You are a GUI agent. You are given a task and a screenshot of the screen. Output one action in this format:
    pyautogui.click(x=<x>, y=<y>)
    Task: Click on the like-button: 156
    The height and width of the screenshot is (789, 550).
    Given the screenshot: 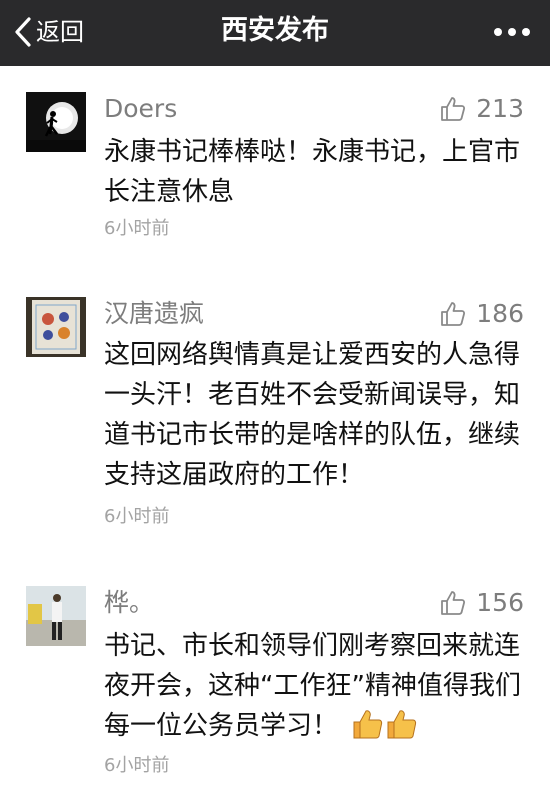 What is the action you would take?
    pyautogui.click(x=482, y=603)
    